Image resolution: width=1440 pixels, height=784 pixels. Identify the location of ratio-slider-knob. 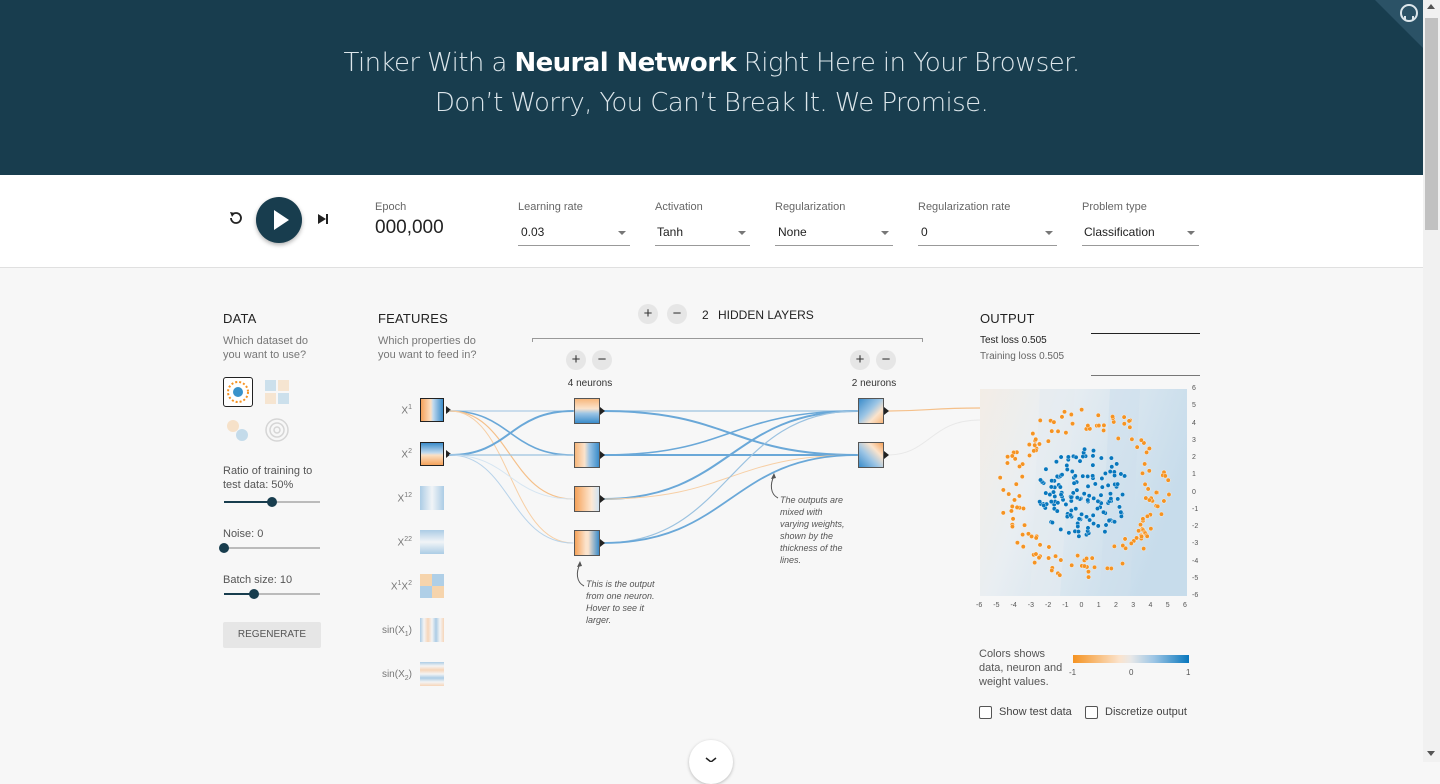
(272, 502).